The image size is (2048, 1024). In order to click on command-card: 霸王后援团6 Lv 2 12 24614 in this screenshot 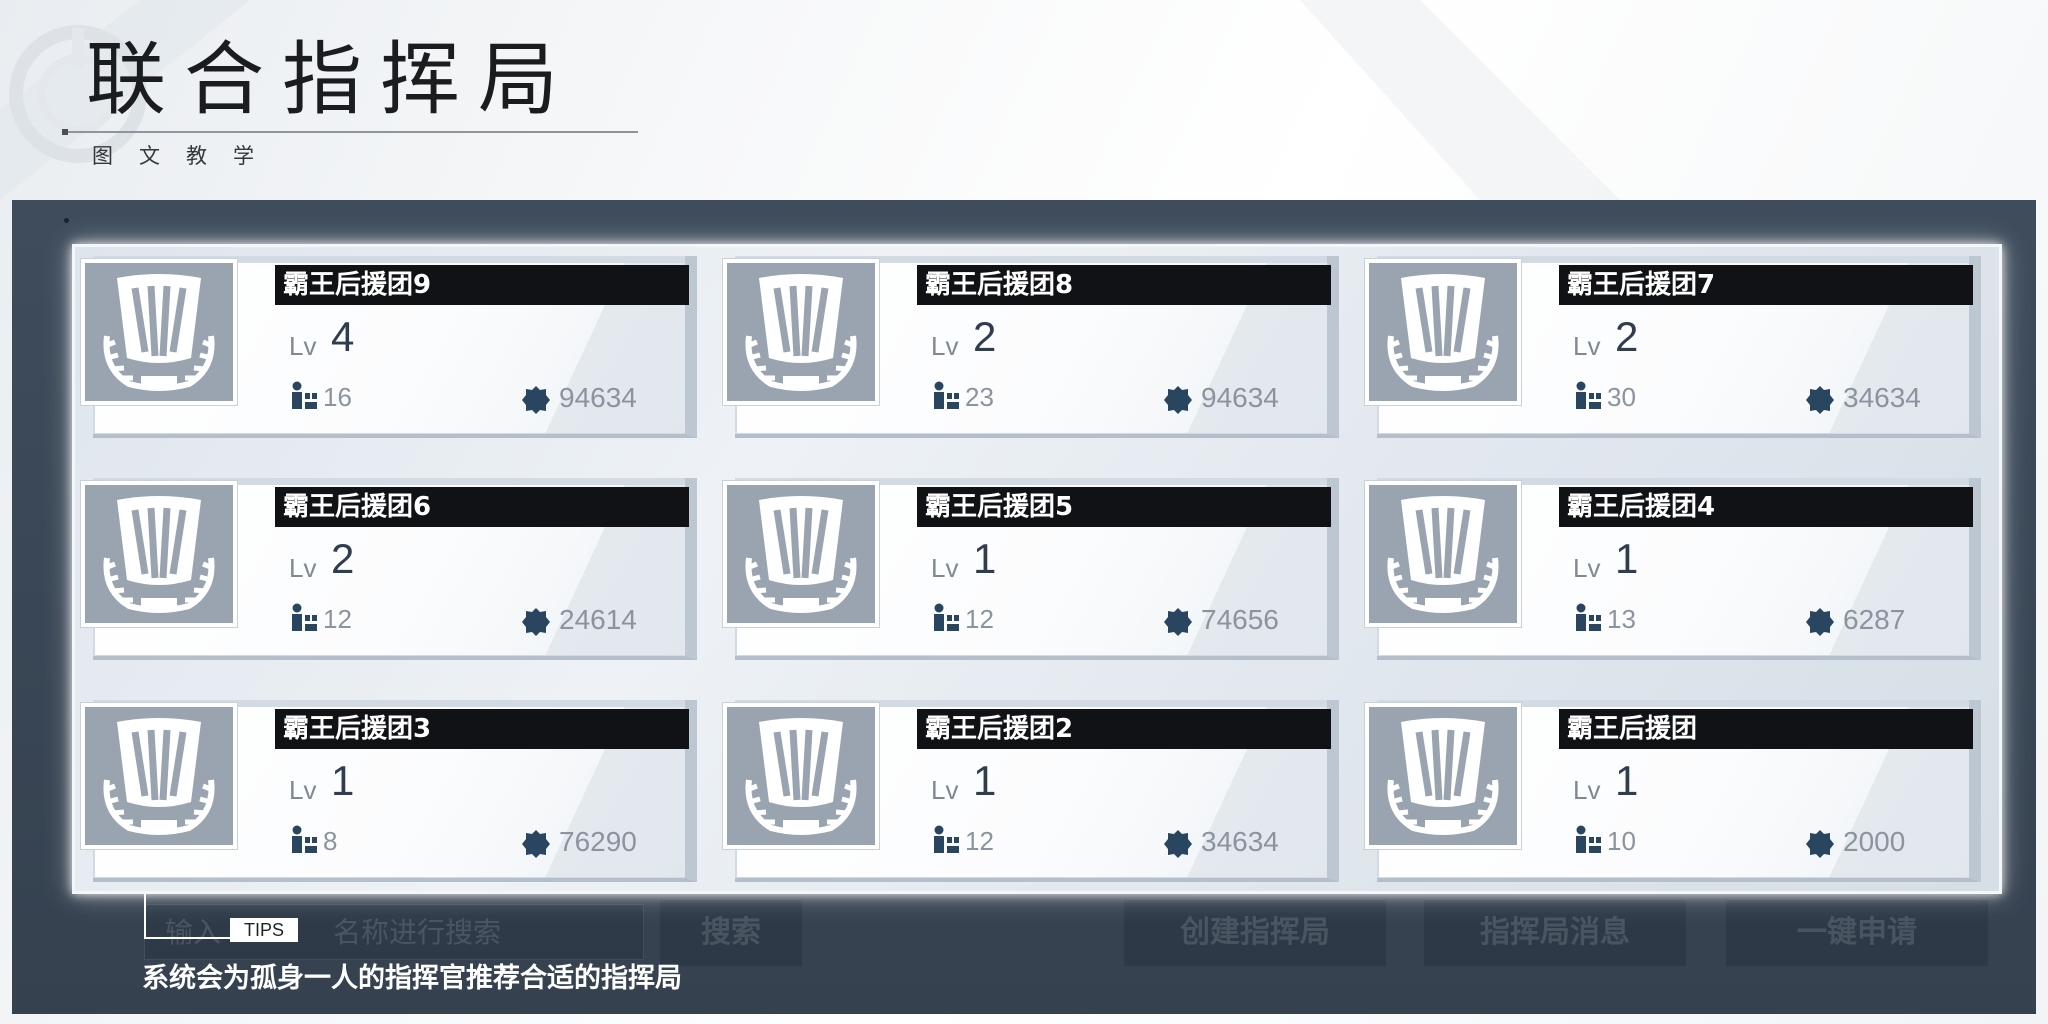, I will do `click(389, 570)`.